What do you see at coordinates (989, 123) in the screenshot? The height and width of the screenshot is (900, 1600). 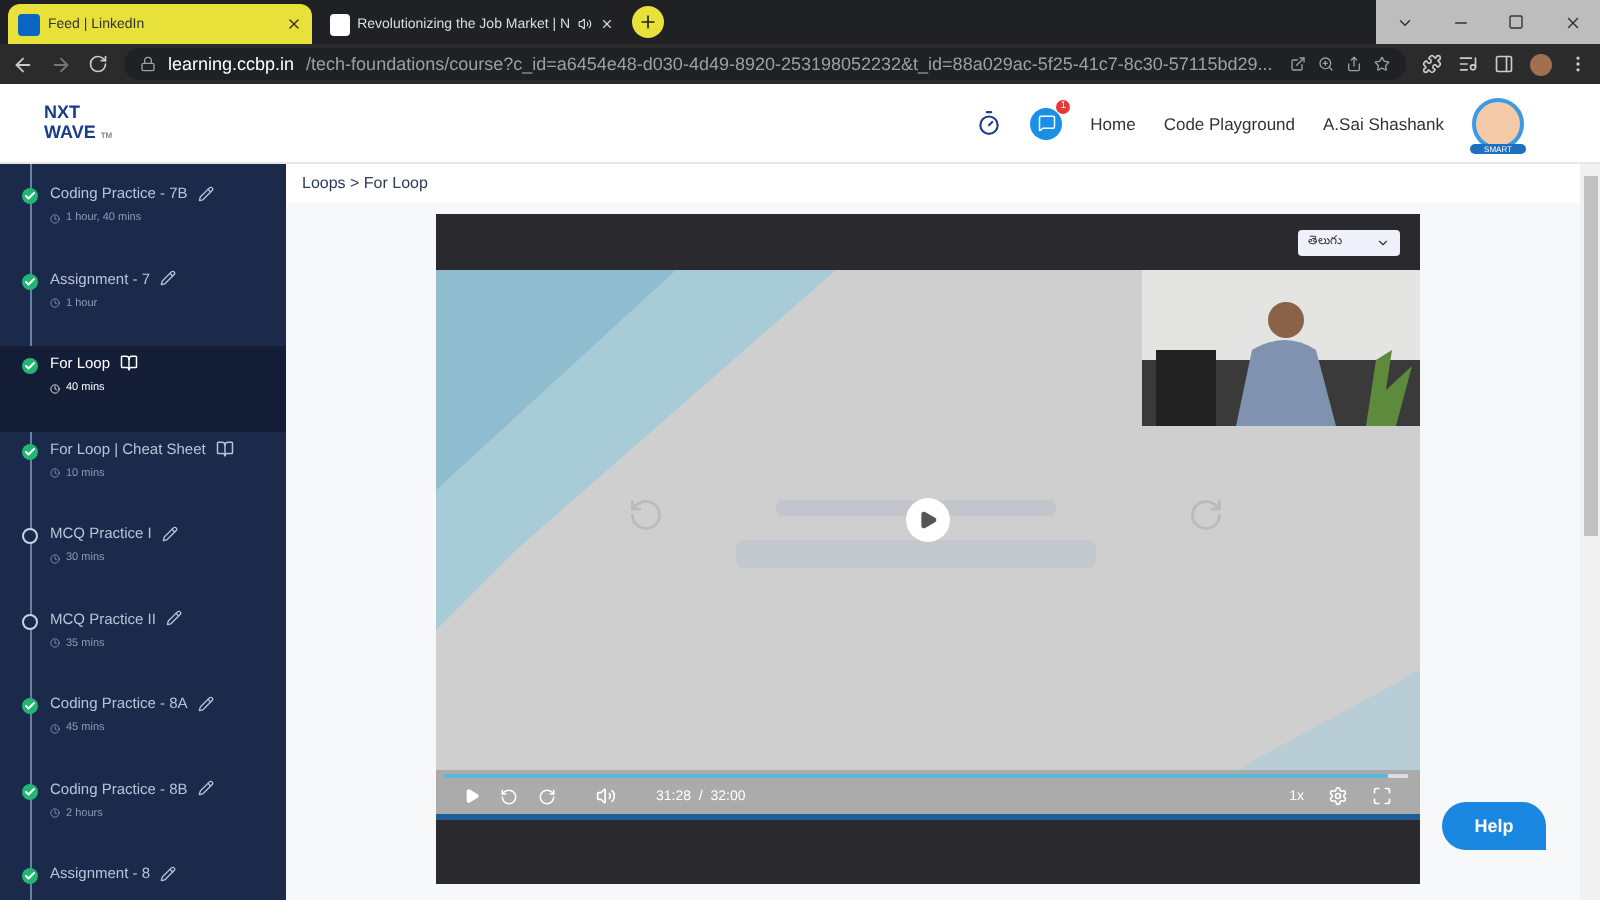 I see `stopwatch-icon` at bounding box center [989, 123].